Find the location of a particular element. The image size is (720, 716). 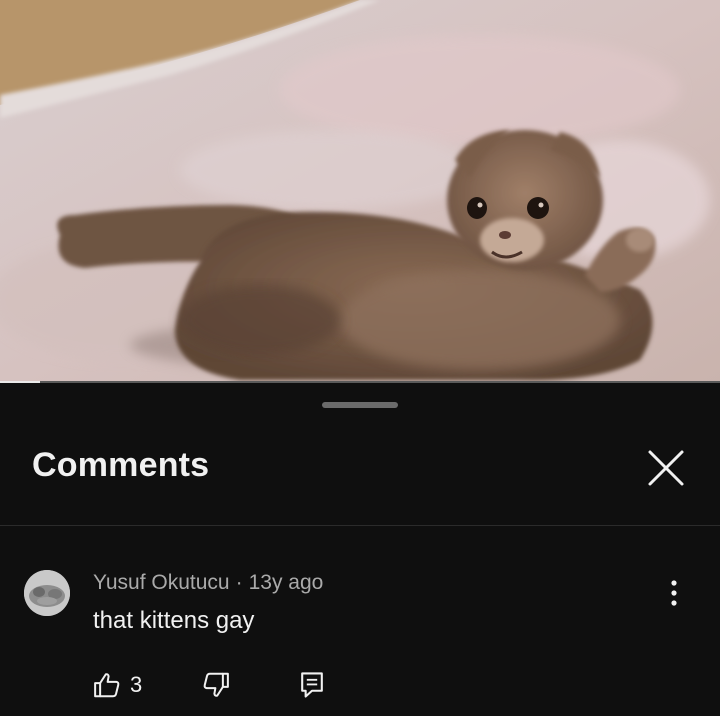

thumbs-up-icon is located at coordinates (107, 685).